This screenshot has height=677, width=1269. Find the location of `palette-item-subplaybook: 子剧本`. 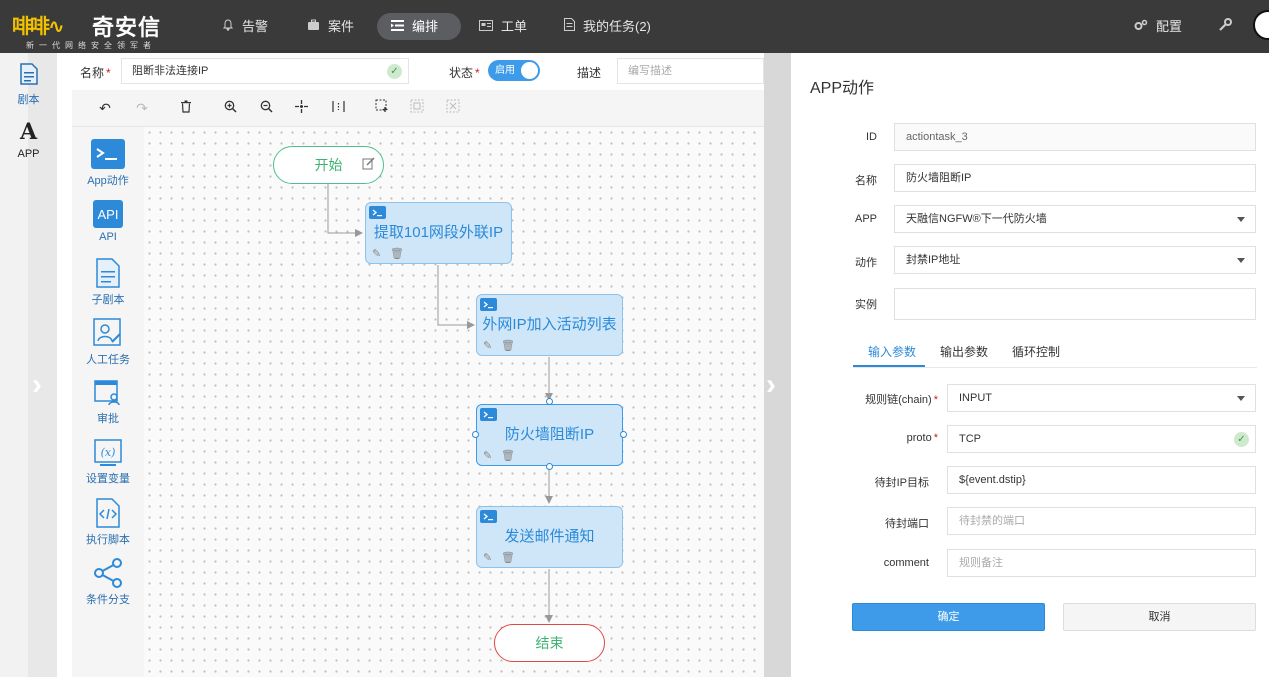

palette-item-subplaybook: 子剧本 is located at coordinates (108, 282).